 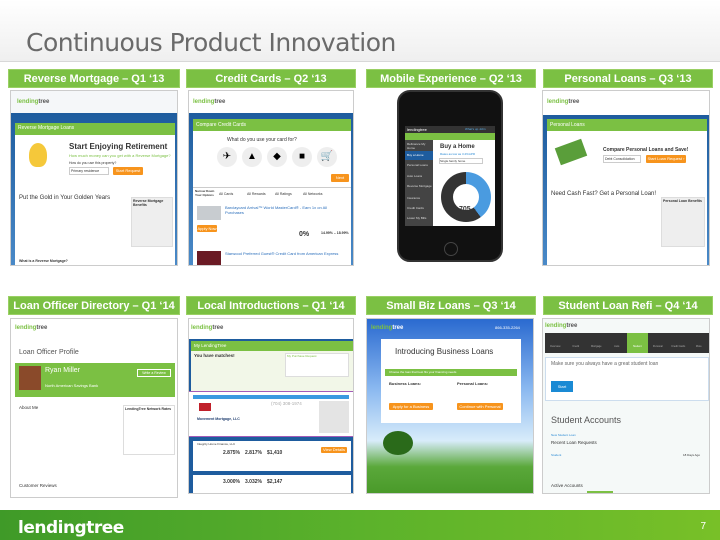 I want to click on menu-item: Insurance, so click(x=413, y=198).